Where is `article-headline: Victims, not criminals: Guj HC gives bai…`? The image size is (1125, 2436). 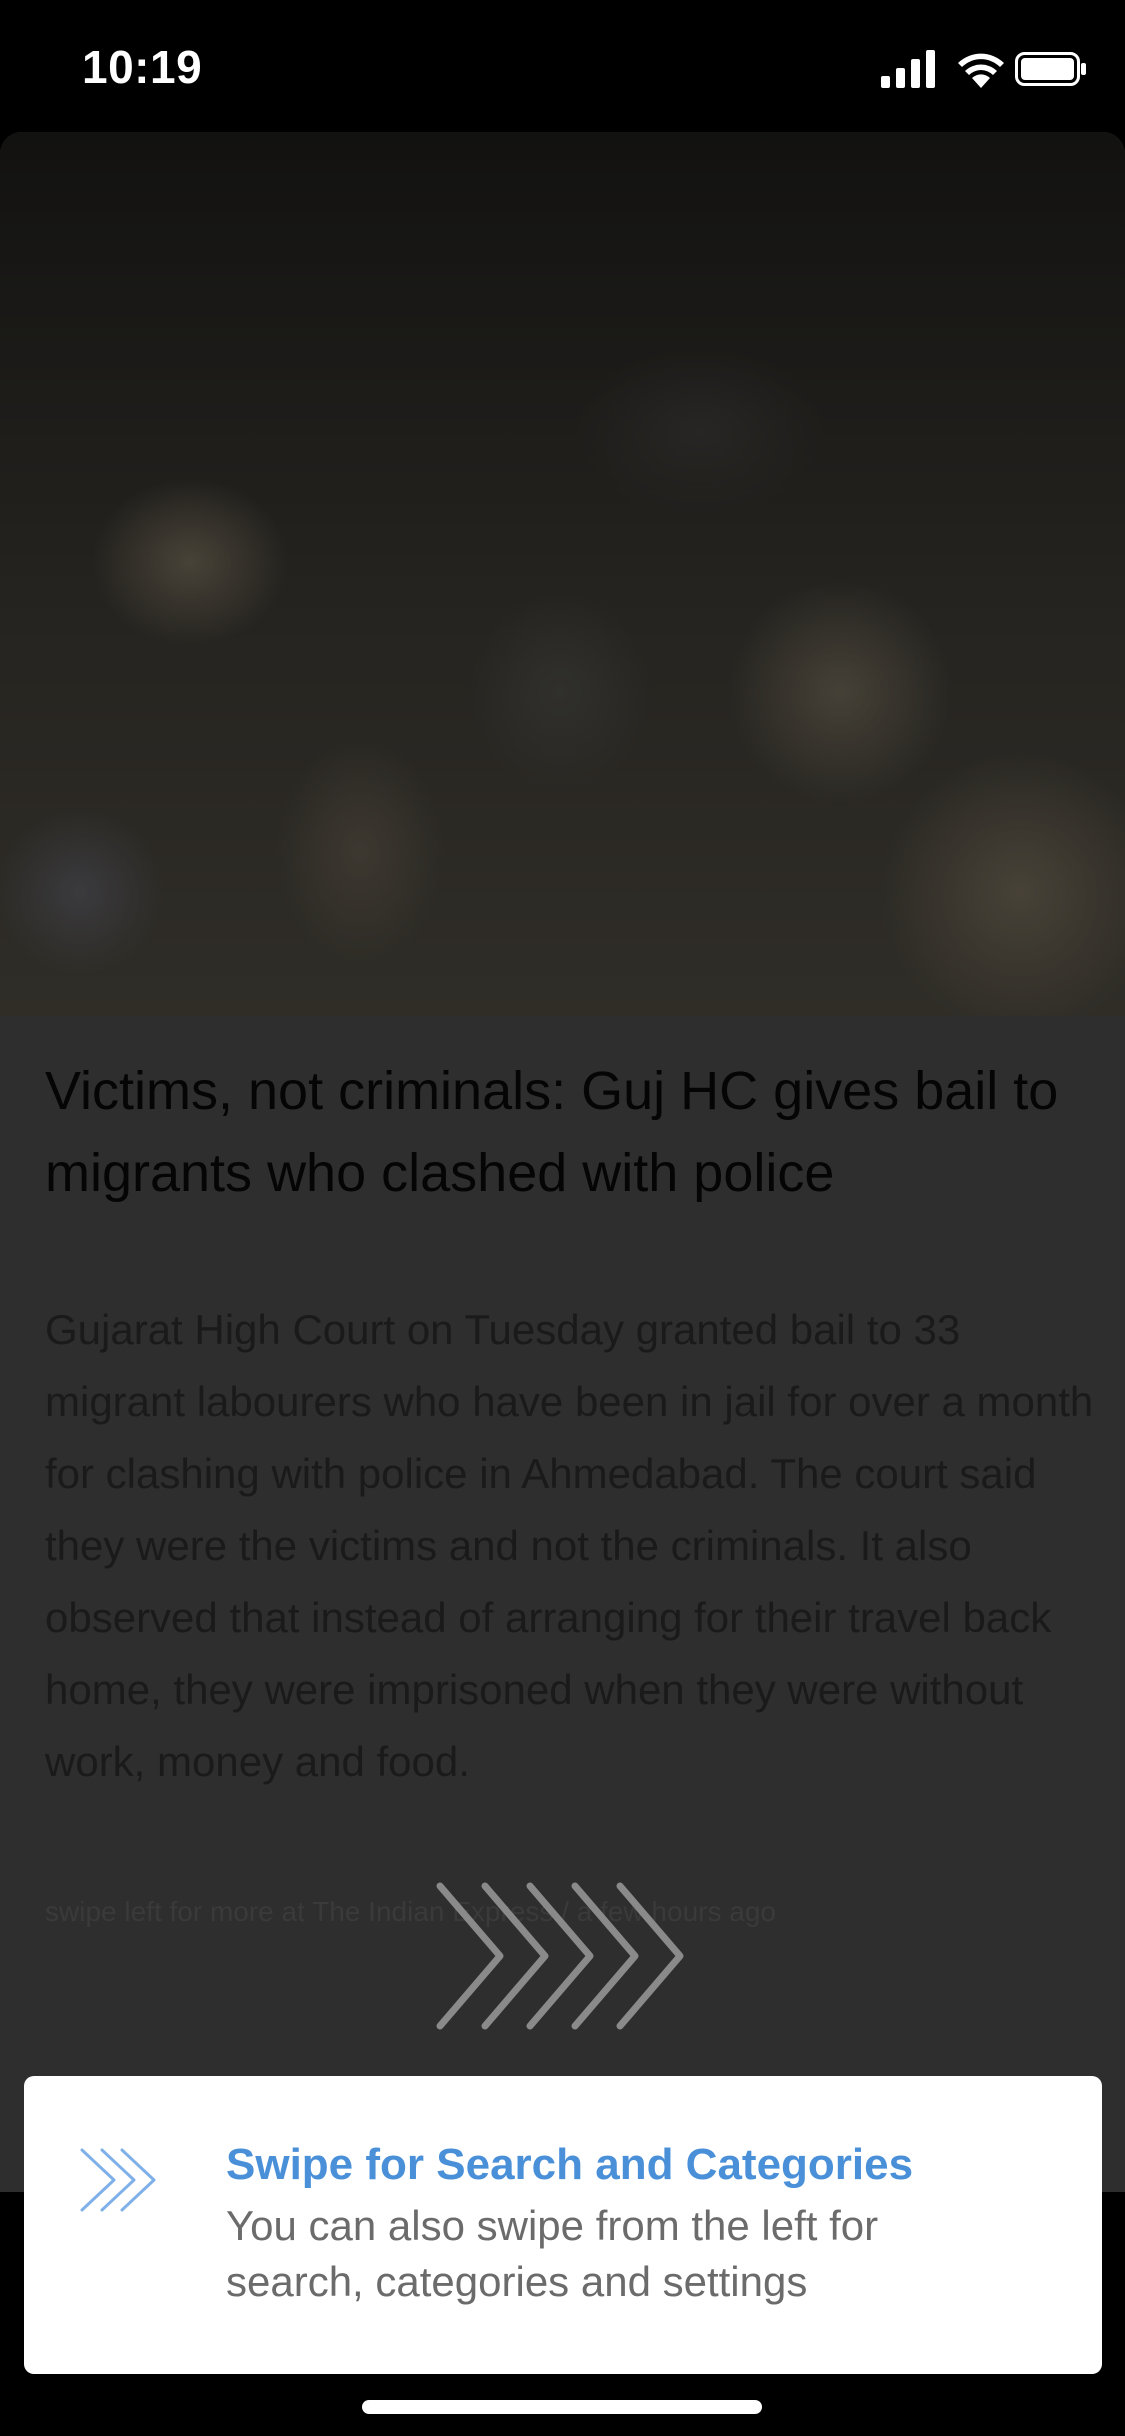 article-headline: Victims, not criminals: Guj HC gives bai… is located at coordinates (552, 1132).